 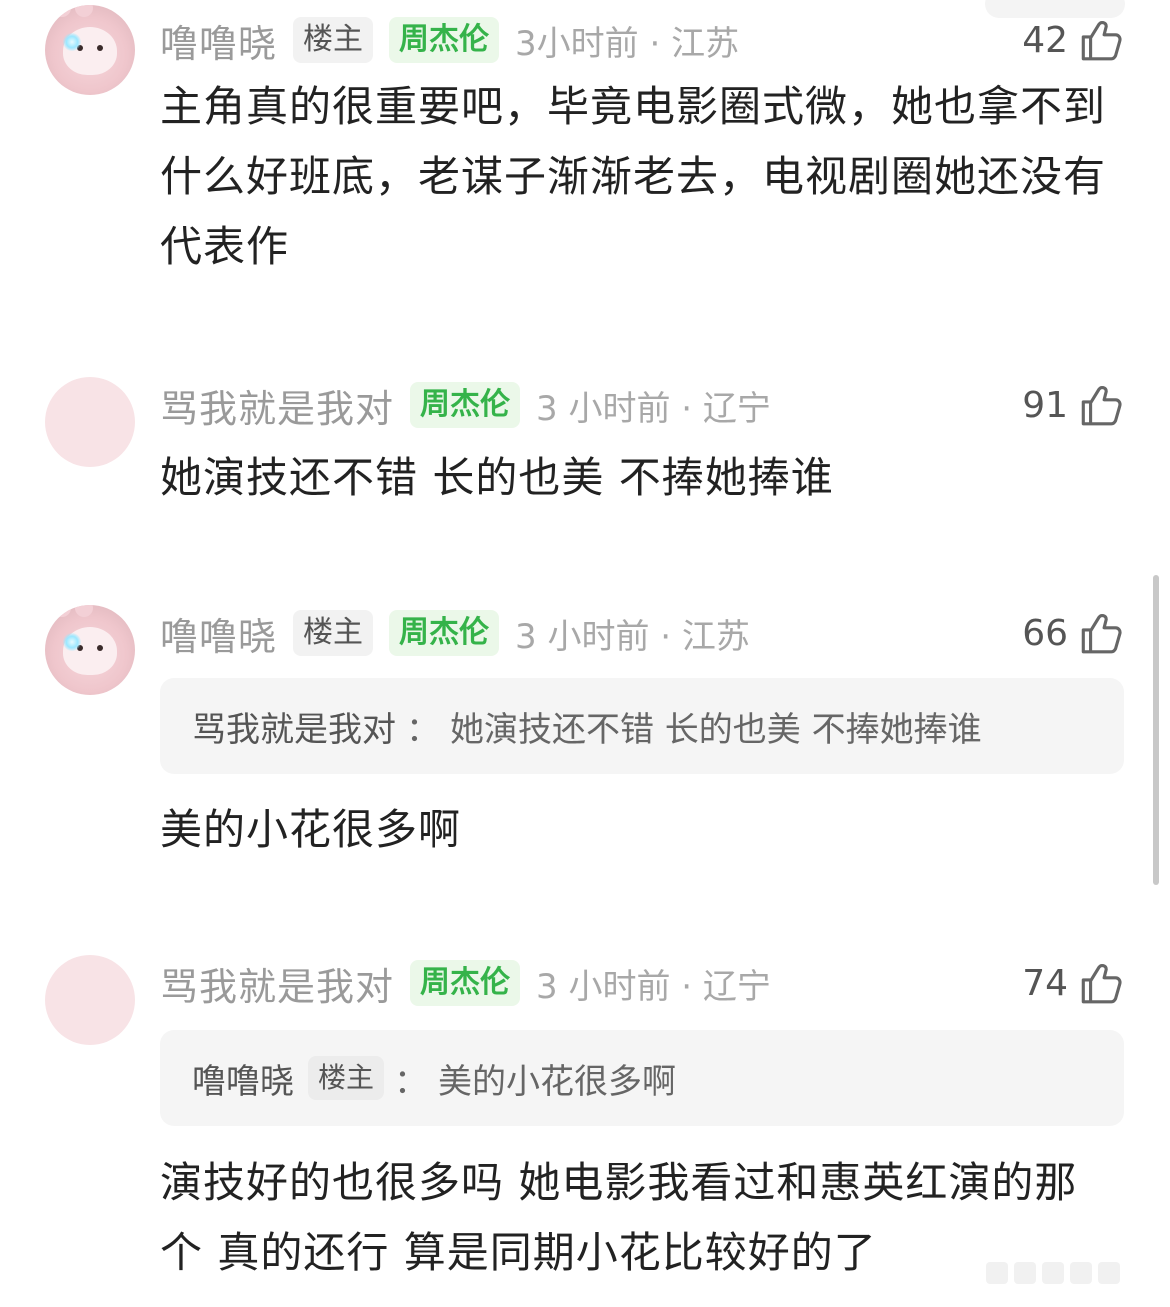 What do you see at coordinates (497, 477) in the screenshot?
I see `comment-text: 她演技还不错 长的也美 不捧她捧谁` at bounding box center [497, 477].